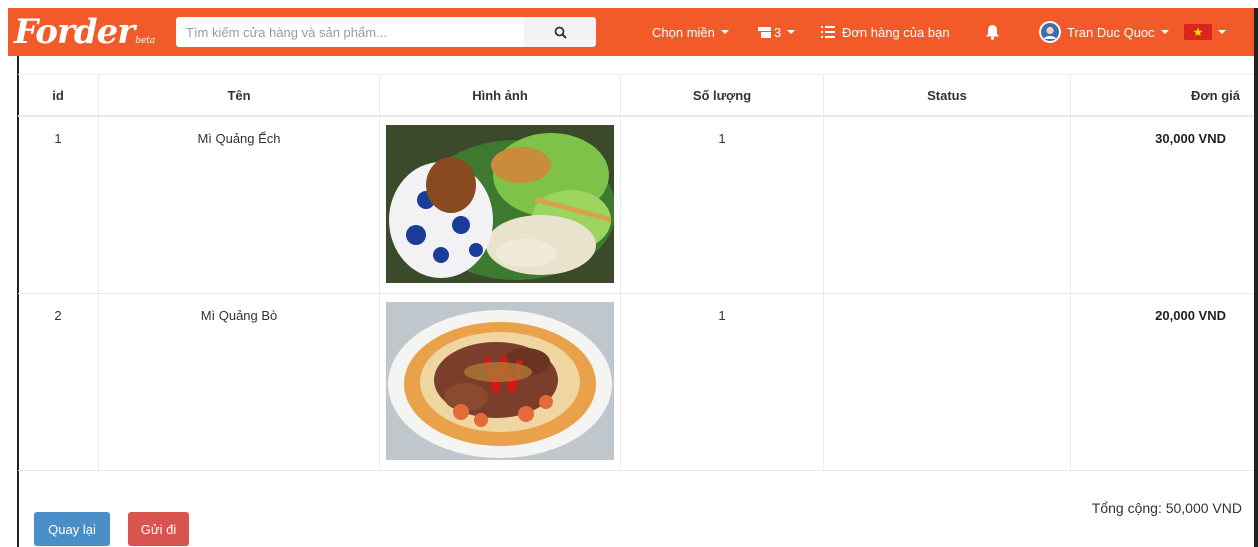  I want to click on window-right-edge, so click(1256, 277).